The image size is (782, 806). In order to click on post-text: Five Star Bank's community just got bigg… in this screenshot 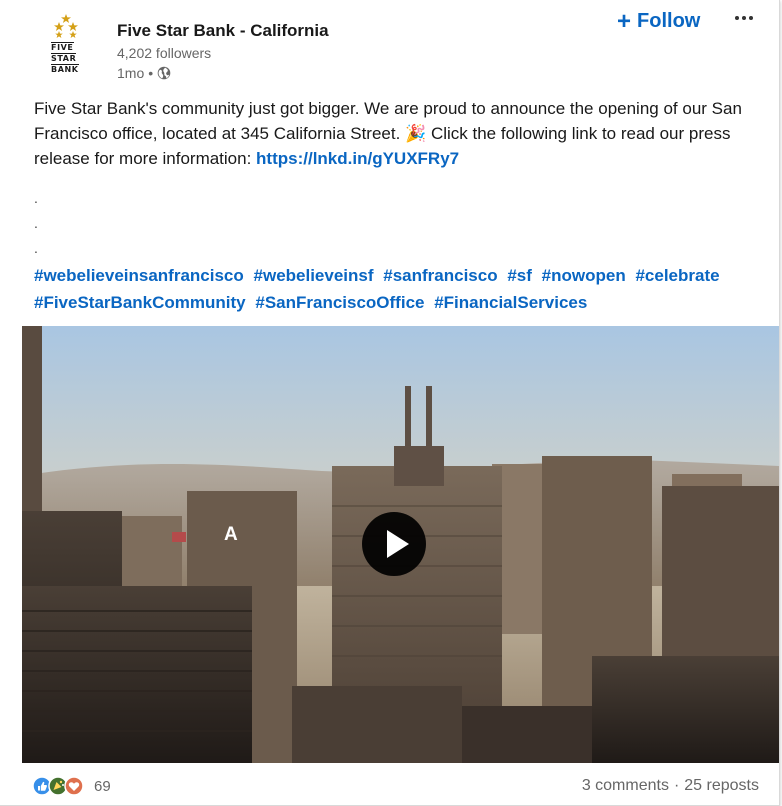, I will do `click(397, 133)`.